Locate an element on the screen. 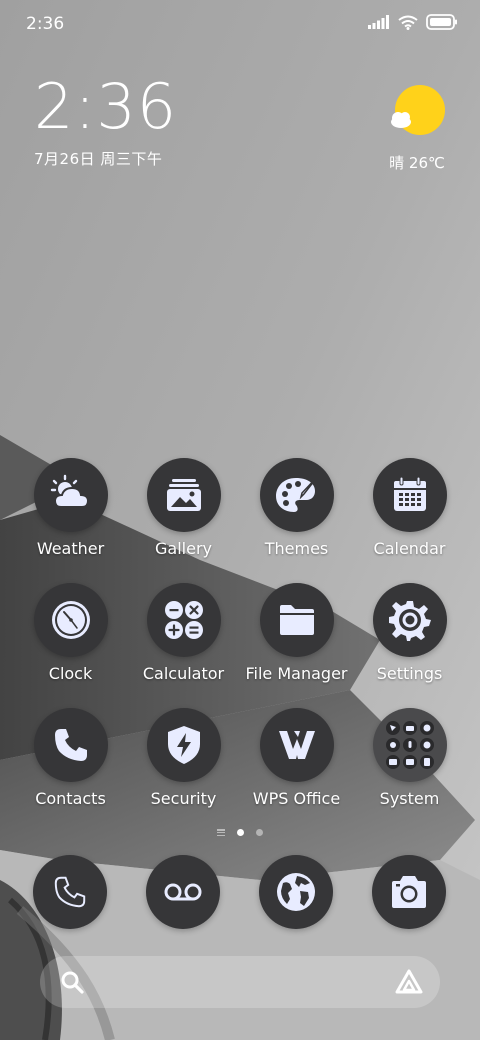  app-wps-office: WPS Office is located at coordinates (296, 758).